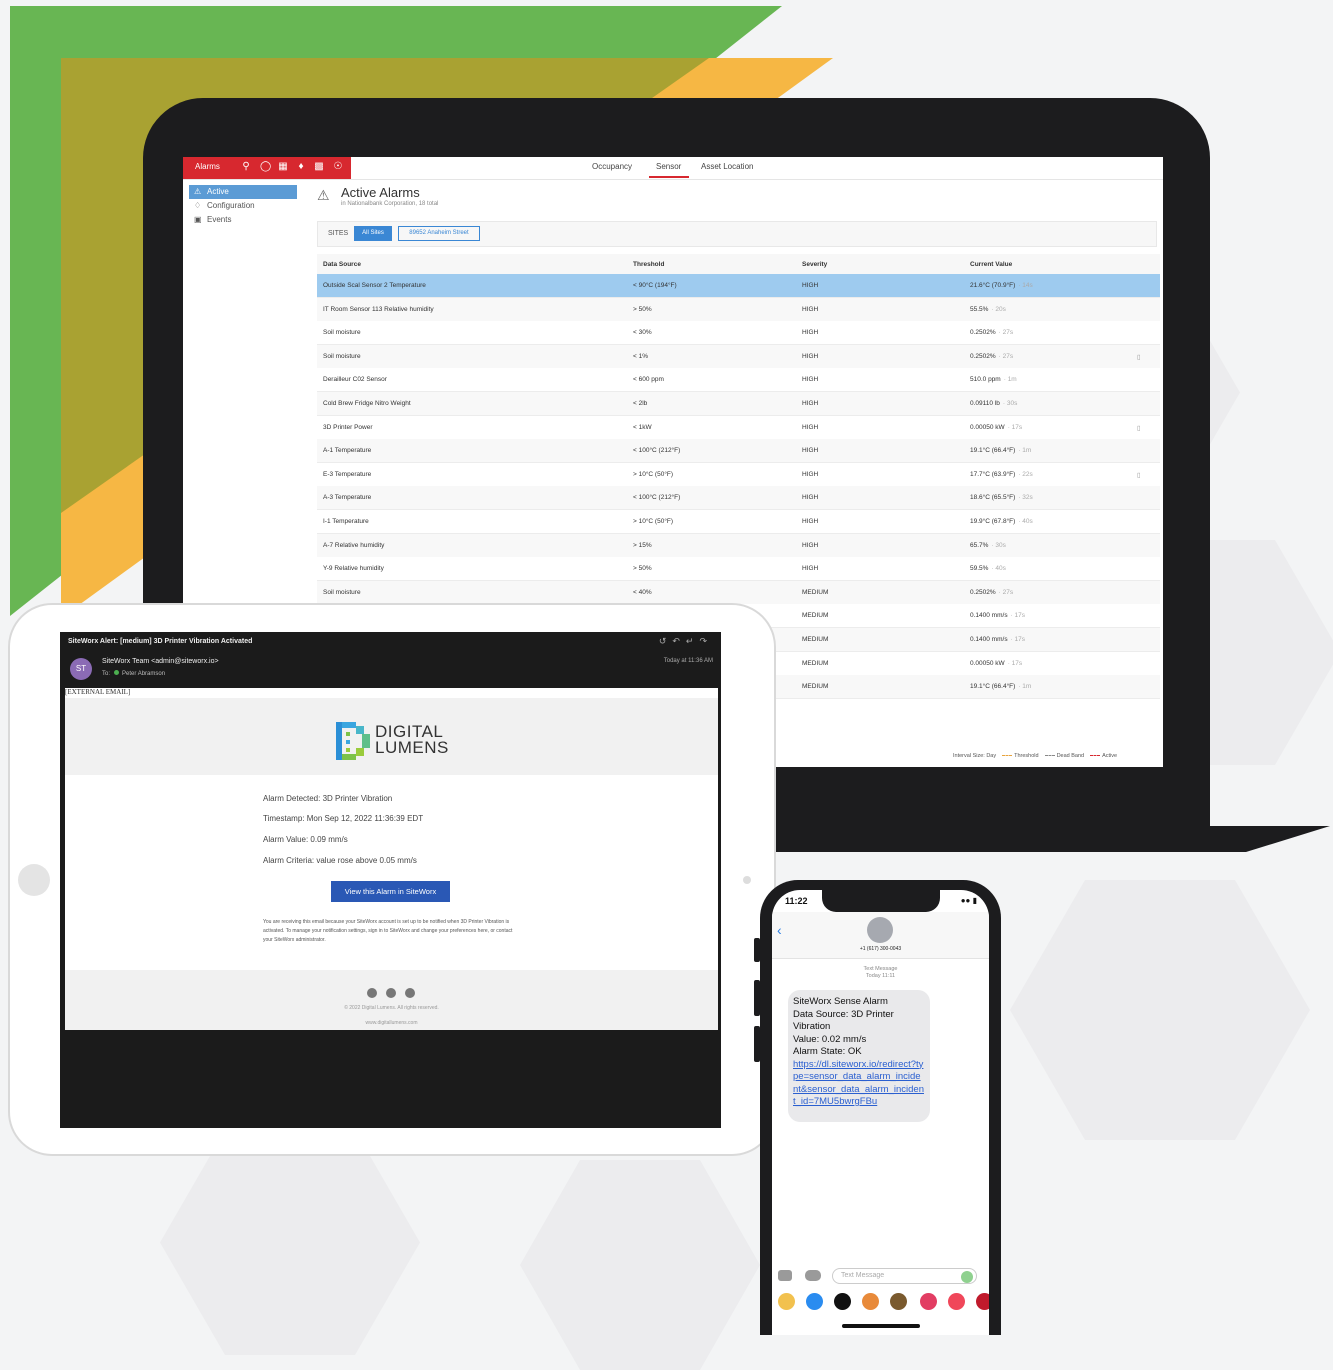  I want to click on table-cell-value: 59.5% · 40s, so click(988, 569).